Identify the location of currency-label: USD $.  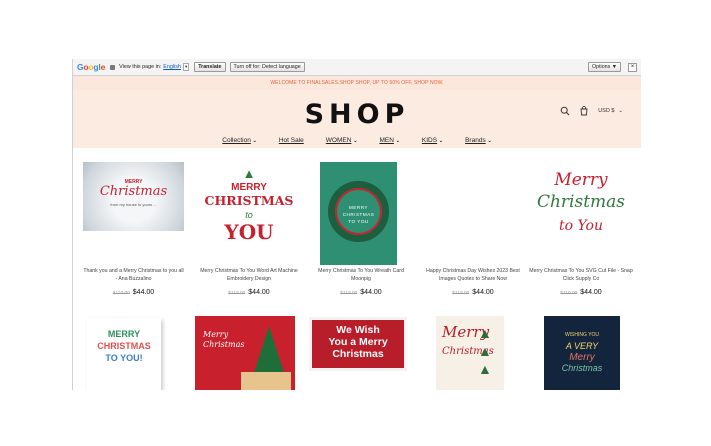
(606, 111).